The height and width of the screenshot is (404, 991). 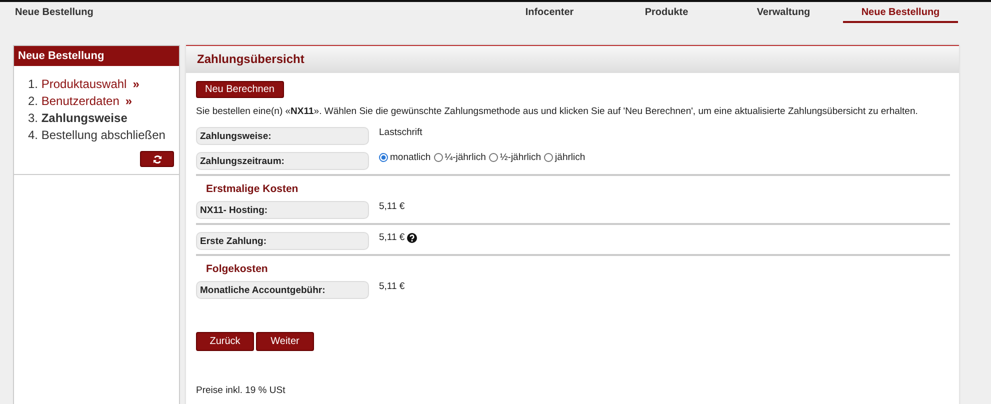 I want to click on sidebar-title: Neue Bestellung, so click(x=96, y=56).